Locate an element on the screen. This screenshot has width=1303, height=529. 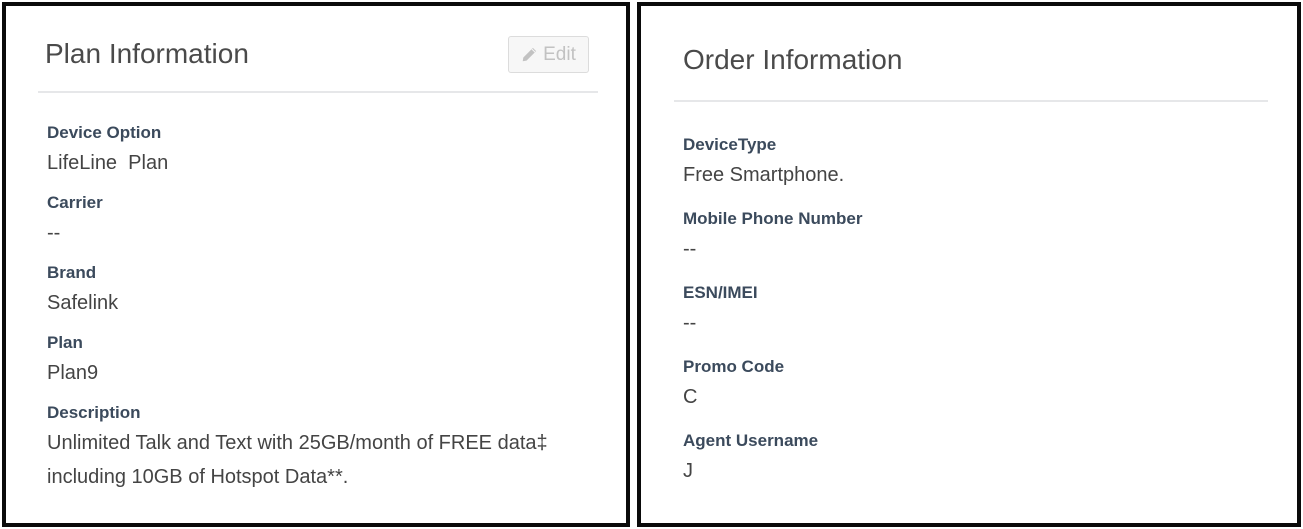
pencil-icon is located at coordinates (529, 54).